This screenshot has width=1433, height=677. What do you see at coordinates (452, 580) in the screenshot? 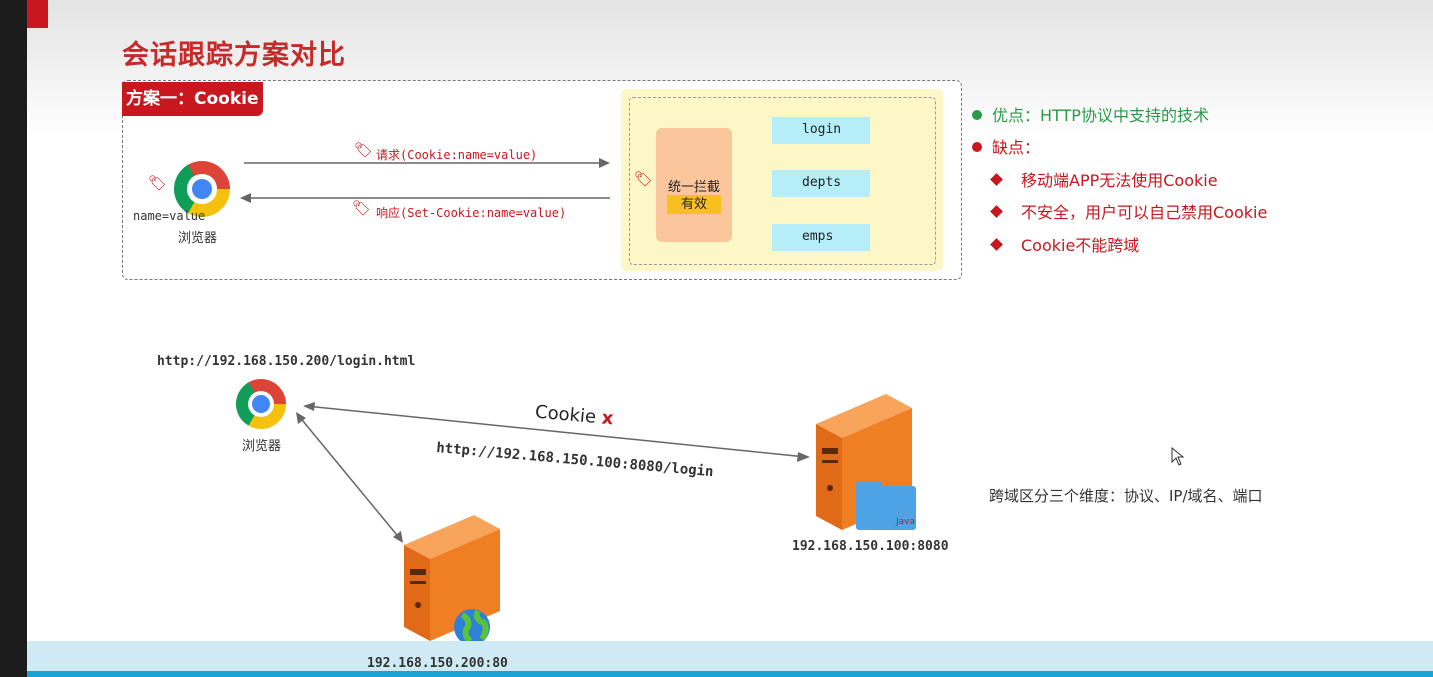
I see `server-80-icon` at bounding box center [452, 580].